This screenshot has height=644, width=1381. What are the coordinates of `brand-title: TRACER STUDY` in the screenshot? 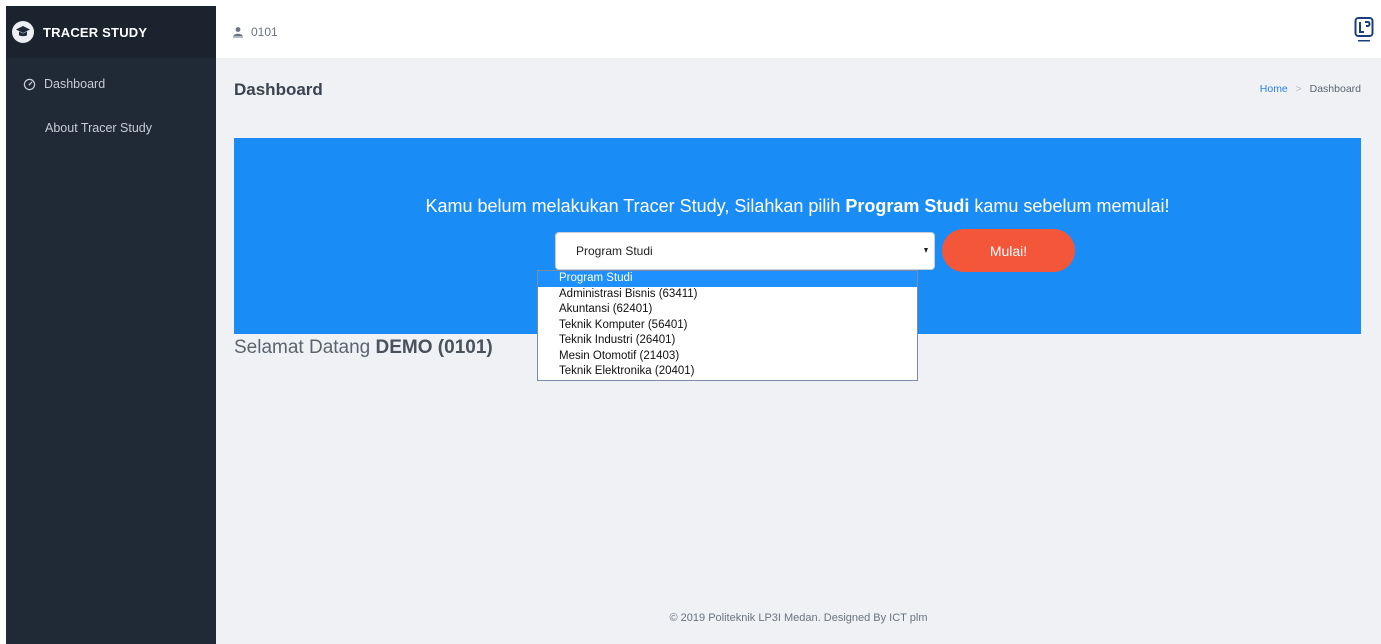 It's located at (95, 32).